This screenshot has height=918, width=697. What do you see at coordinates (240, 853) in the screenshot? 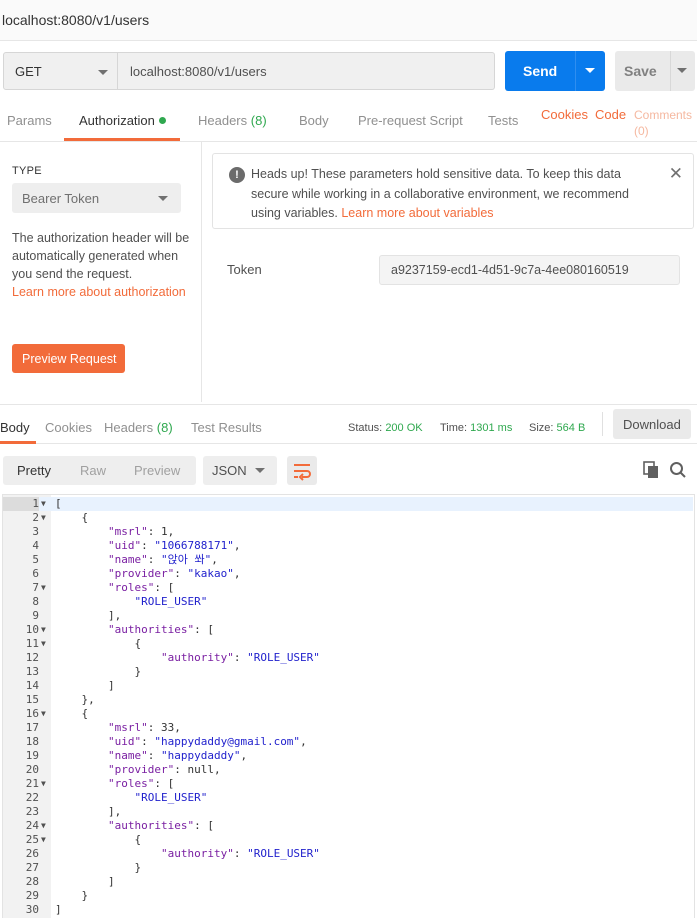
I see `code-text: "authority": "ROLE_USER"` at bounding box center [240, 853].